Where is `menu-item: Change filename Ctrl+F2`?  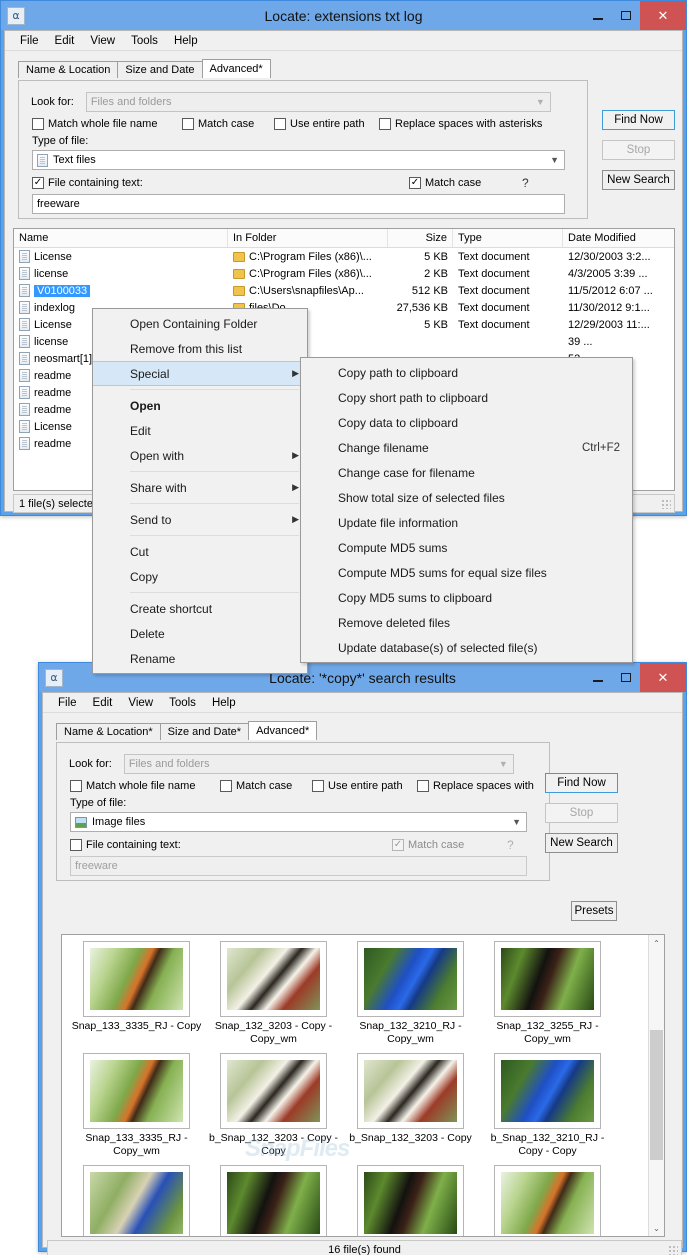 menu-item: Change filename Ctrl+F2 is located at coordinates (466, 447).